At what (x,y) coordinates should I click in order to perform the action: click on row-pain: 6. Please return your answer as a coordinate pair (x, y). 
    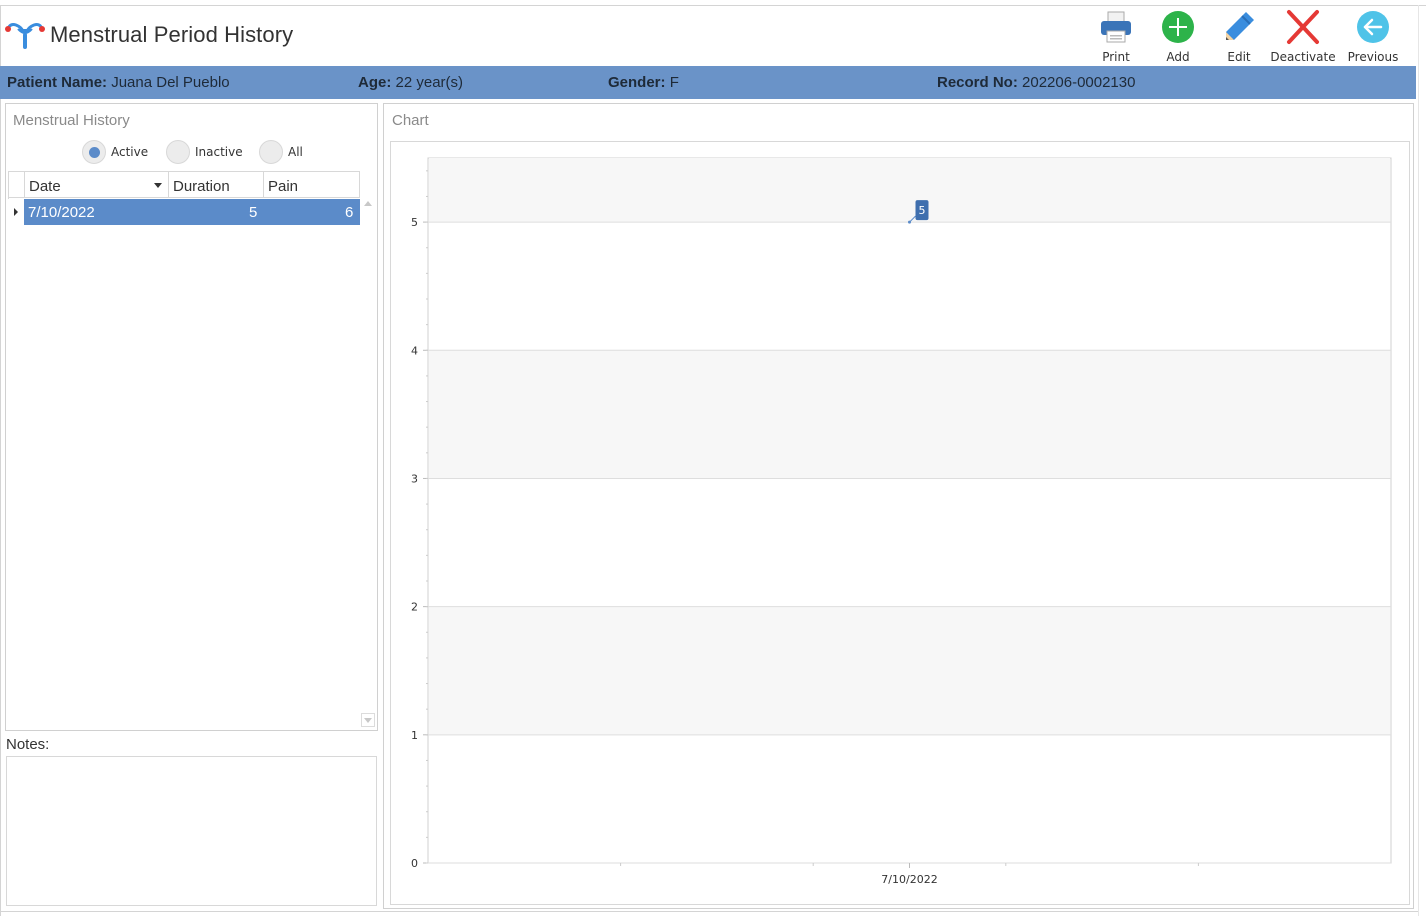
    Looking at the image, I should click on (349, 212).